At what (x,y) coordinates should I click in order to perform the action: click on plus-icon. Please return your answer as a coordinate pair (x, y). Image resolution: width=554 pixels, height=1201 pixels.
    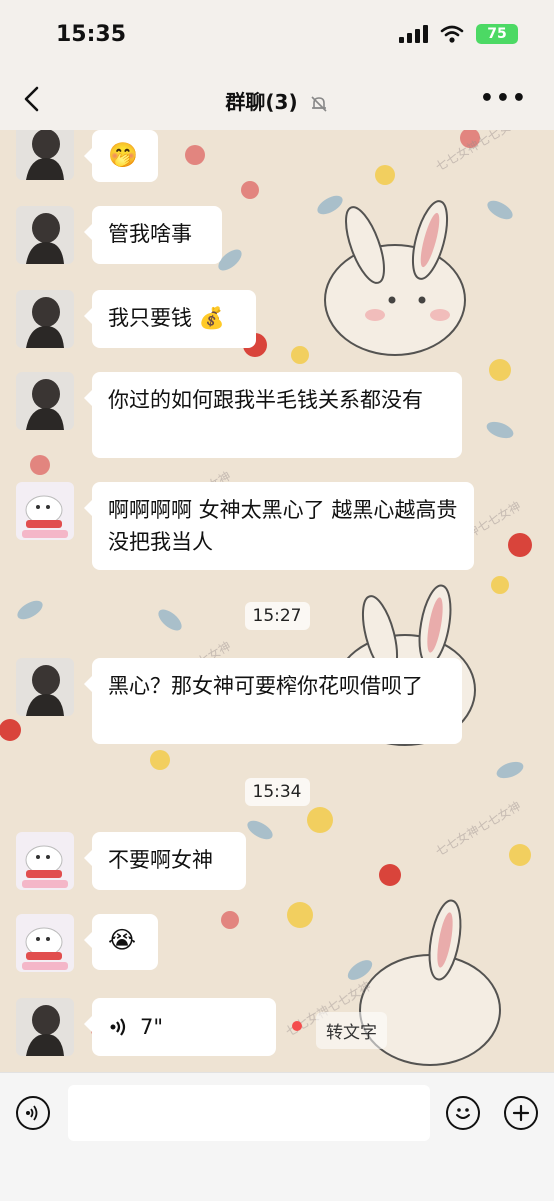
    Looking at the image, I should click on (521, 1113).